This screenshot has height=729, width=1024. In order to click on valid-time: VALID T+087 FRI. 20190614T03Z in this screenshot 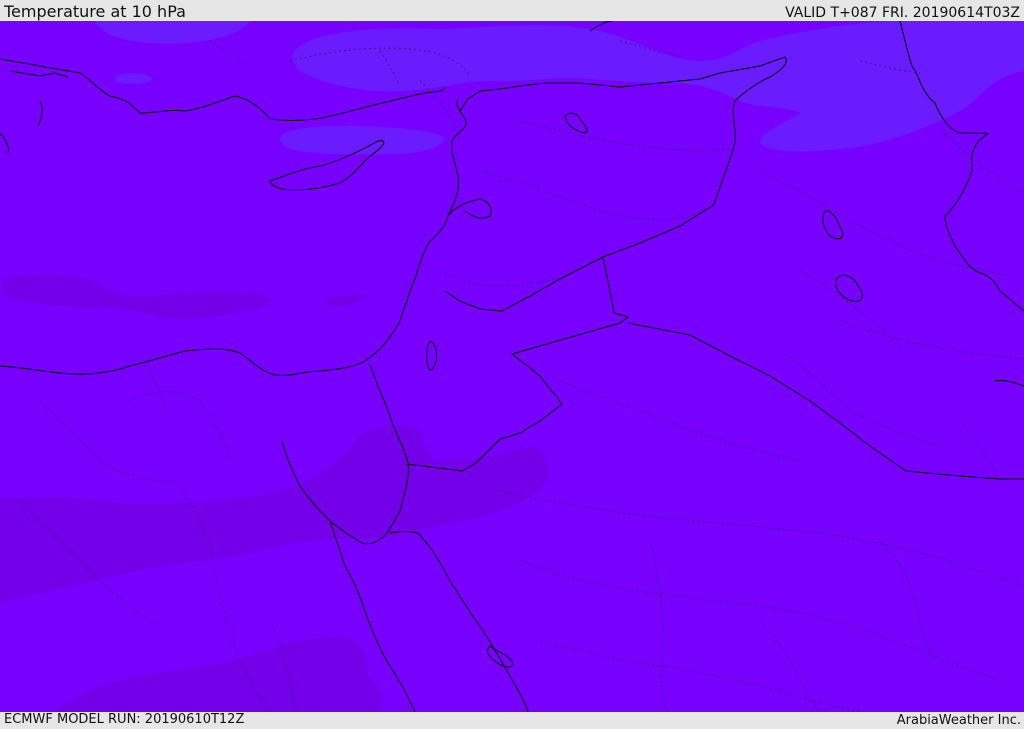, I will do `click(902, 13)`.